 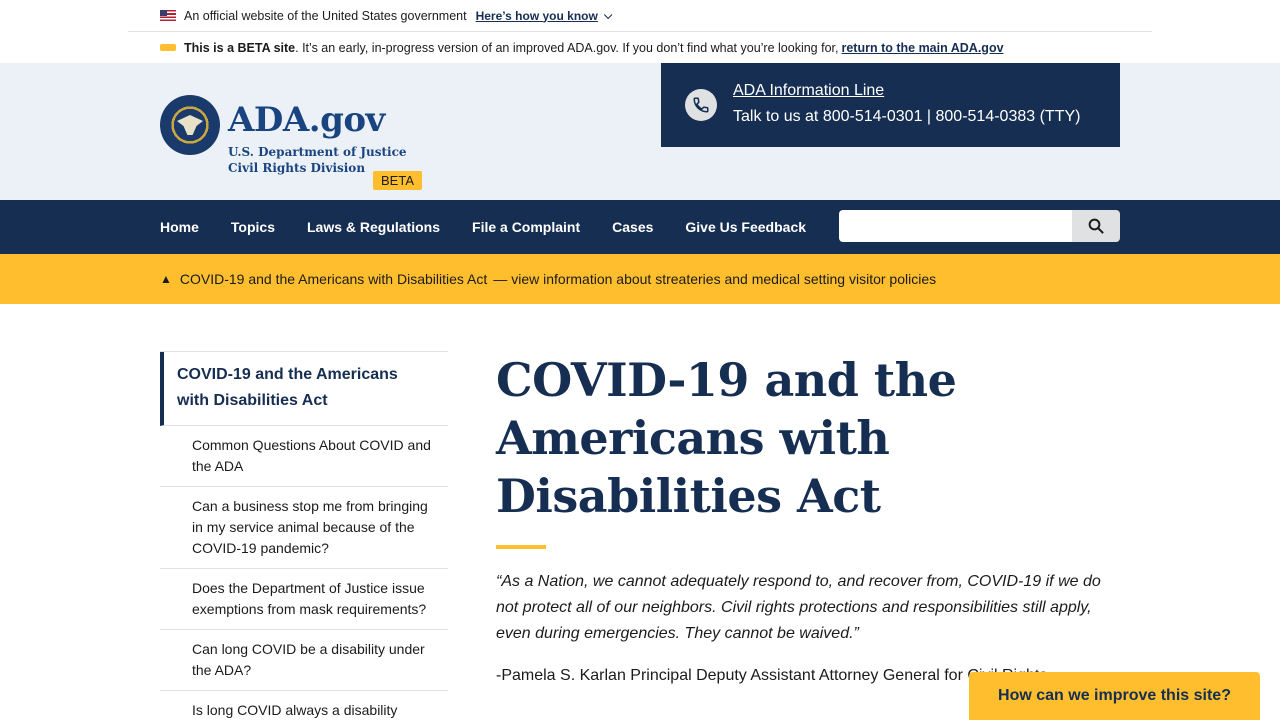 I want to click on improve-site-button: How can we improve this site?, so click(x=1114, y=696).